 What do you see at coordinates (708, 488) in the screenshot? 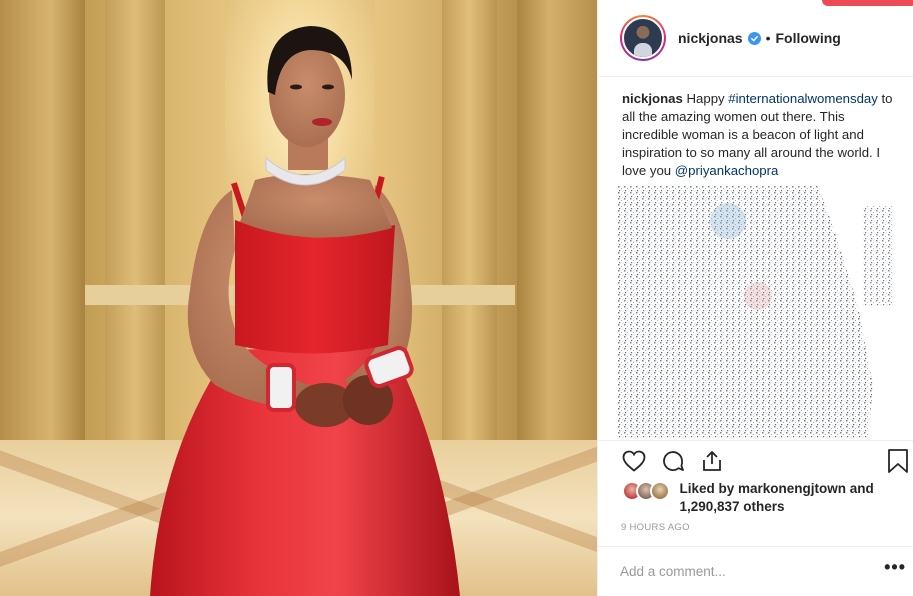
I see `likes-prefix: Liked by` at bounding box center [708, 488].